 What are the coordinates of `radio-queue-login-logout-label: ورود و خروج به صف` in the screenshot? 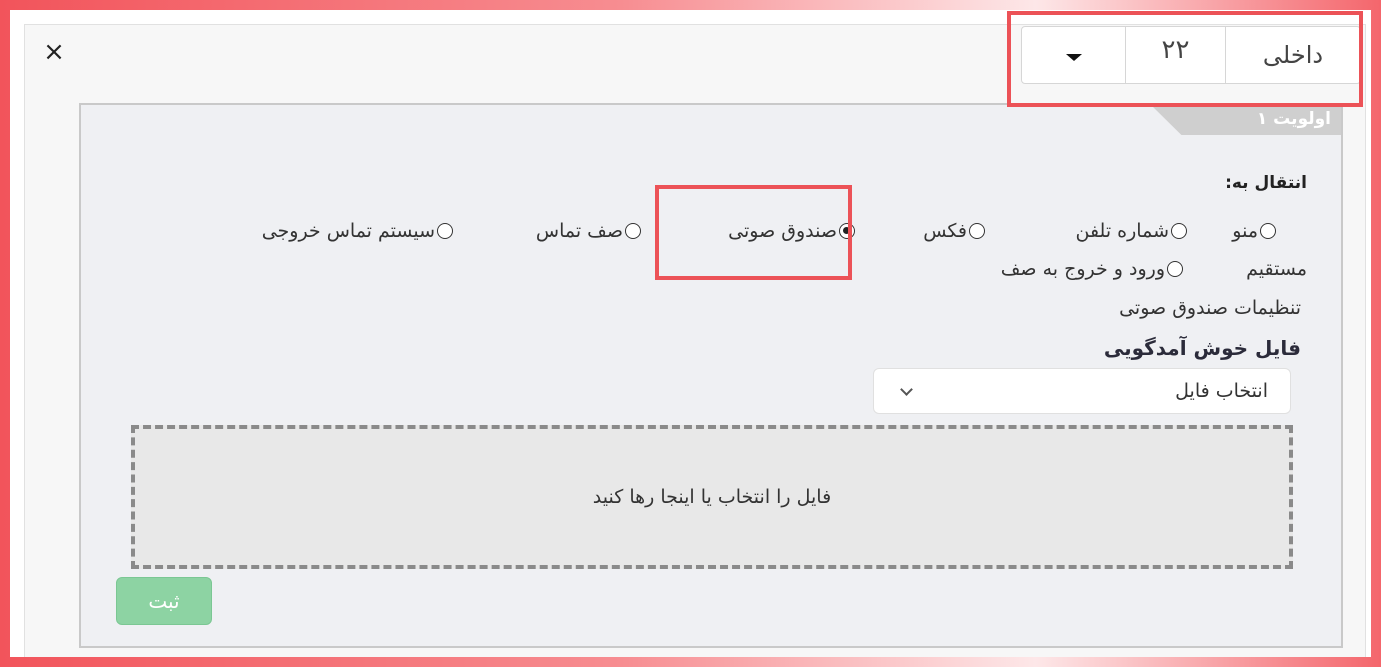 It's located at (1082, 269).